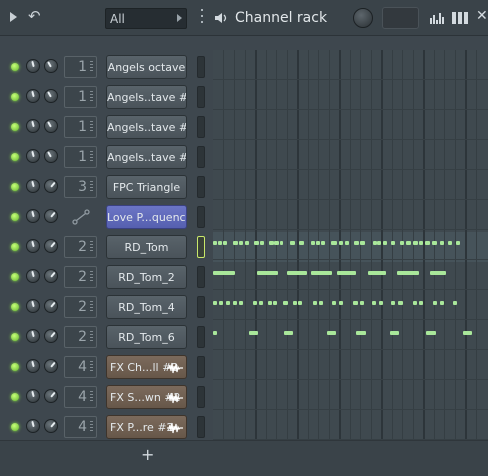 The width and height of the screenshot is (488, 476). I want to click on channel-name-button: RD_Tom_6, so click(146, 337).